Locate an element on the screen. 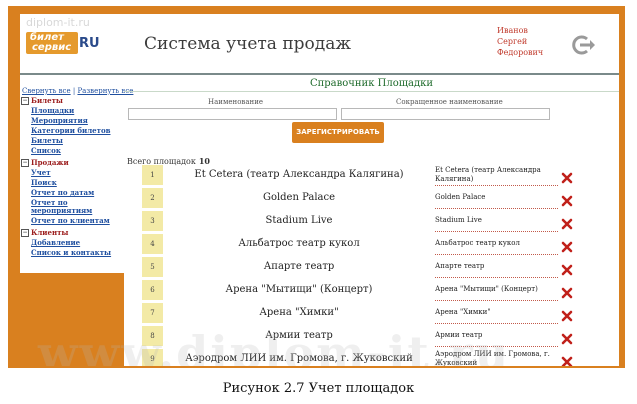  nav-group-sales: − Продажи is located at coordinates (72, 162).